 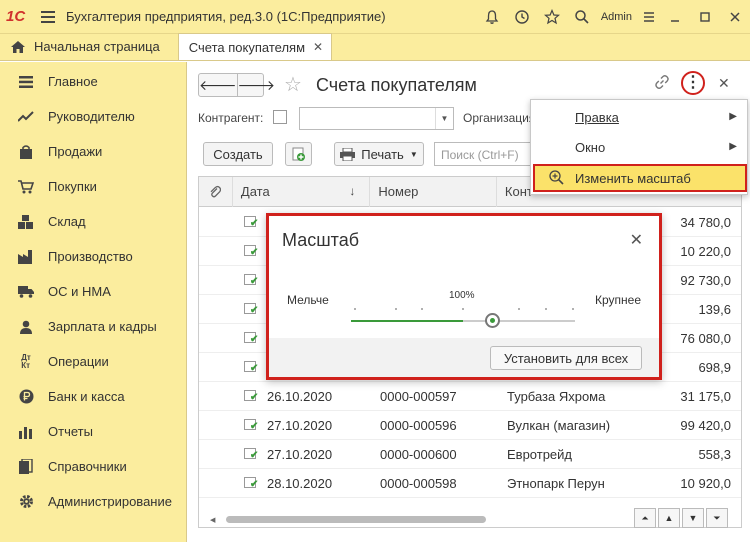 I want to click on search-icon, so click(x=582, y=17).